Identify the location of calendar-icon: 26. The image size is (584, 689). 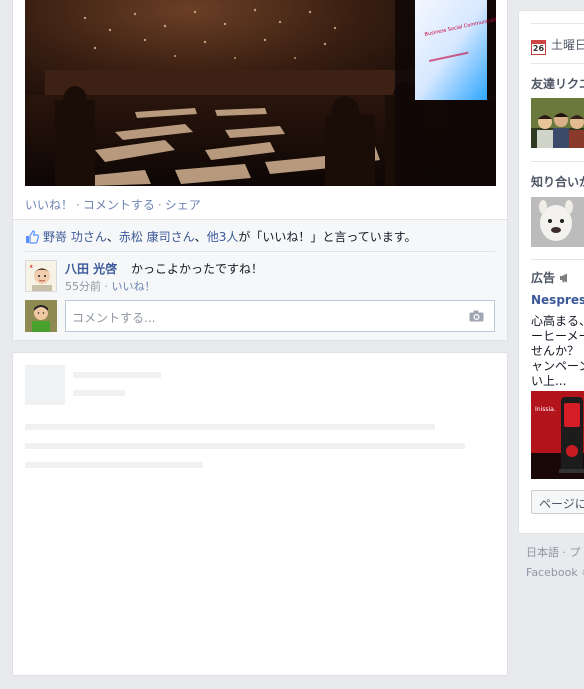
(538, 47).